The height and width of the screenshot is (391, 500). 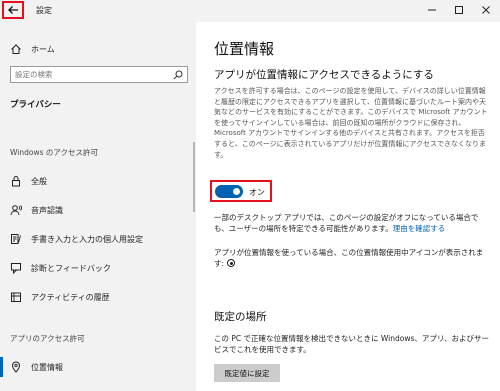 What do you see at coordinates (247, 373) in the screenshot?
I see `set-default-button: 既定値に設定` at bounding box center [247, 373].